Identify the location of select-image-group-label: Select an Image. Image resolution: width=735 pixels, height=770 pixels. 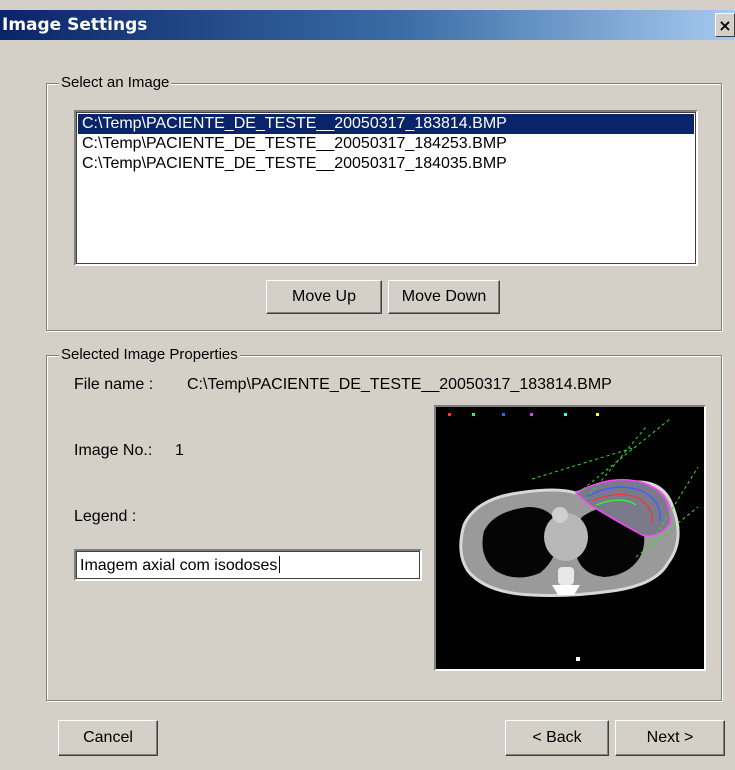
(115, 83).